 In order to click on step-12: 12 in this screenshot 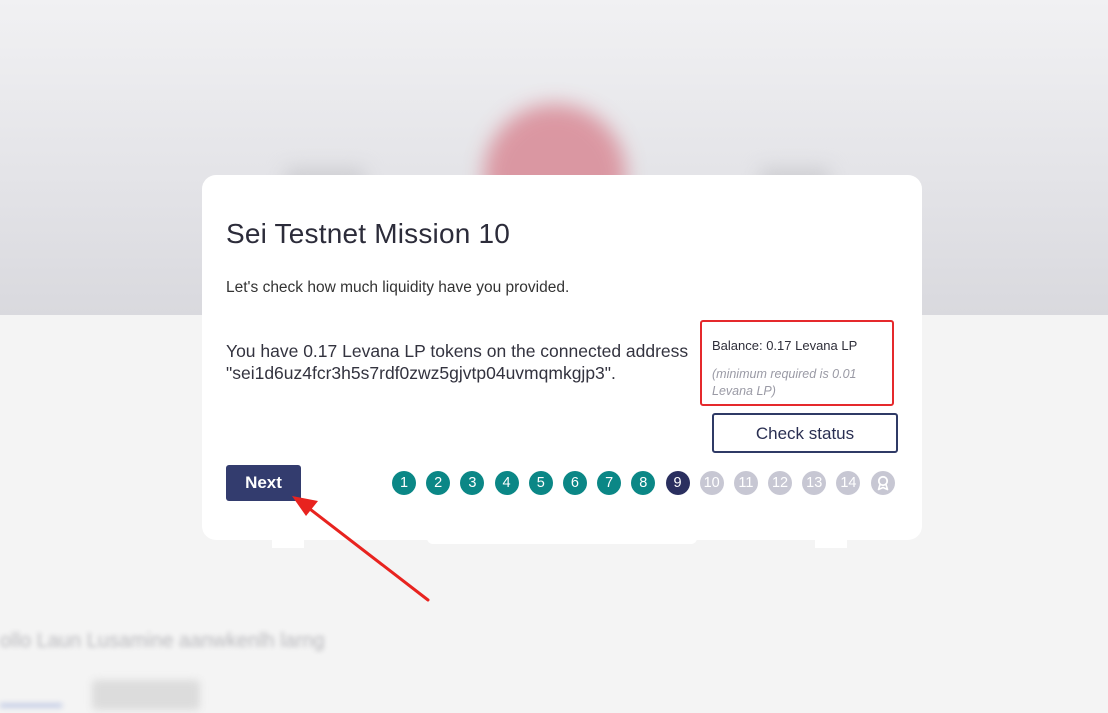, I will do `click(780, 483)`.